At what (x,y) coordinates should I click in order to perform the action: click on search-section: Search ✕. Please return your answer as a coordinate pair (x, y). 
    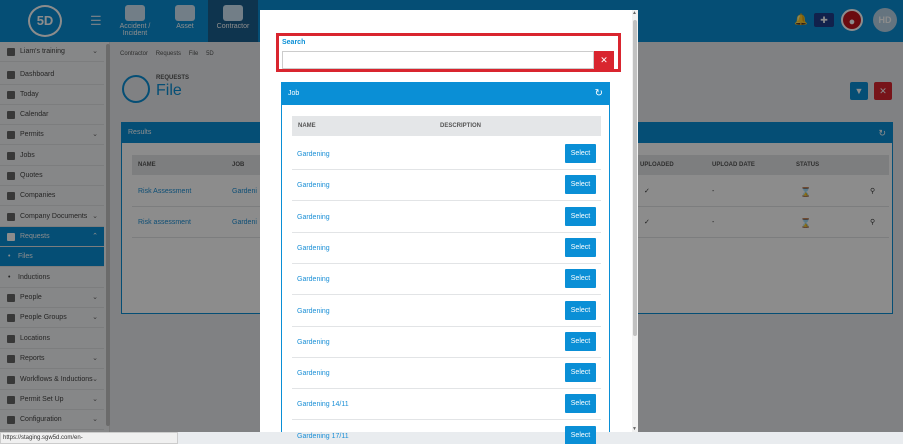
    Looking at the image, I should click on (448, 52).